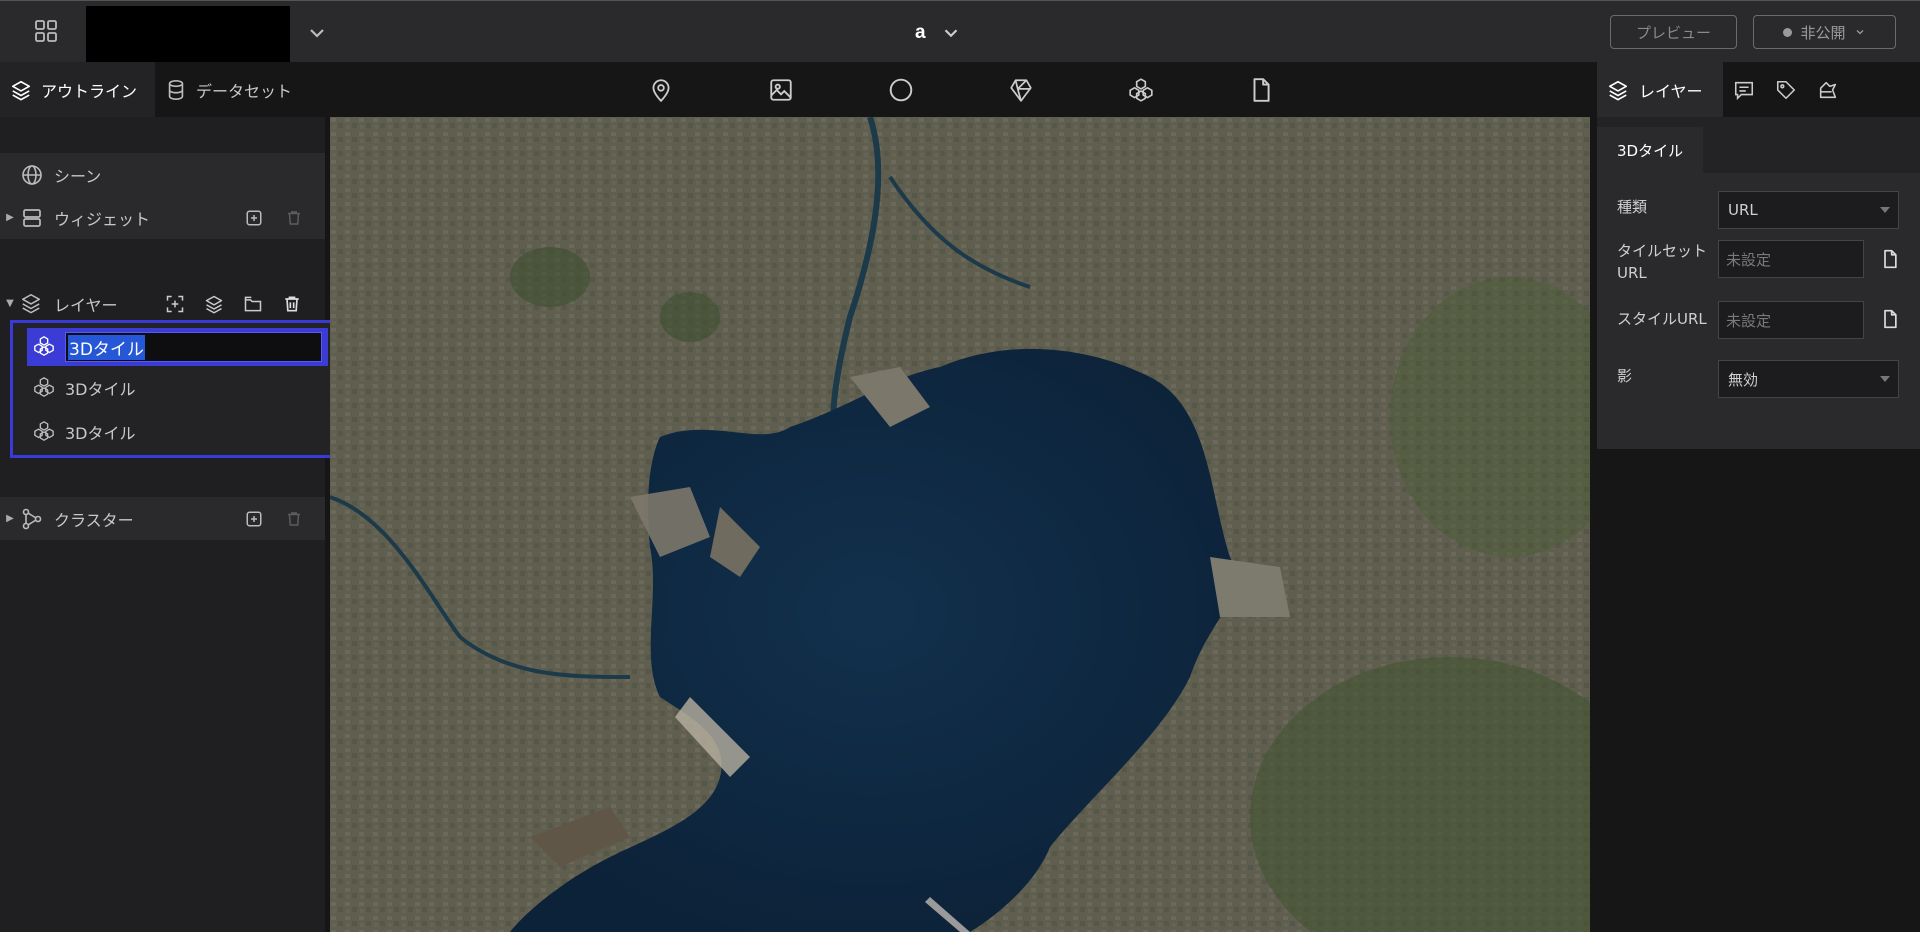 The width and height of the screenshot is (1920, 932). What do you see at coordinates (175, 304) in the screenshot?
I see `focus-layer-icon` at bounding box center [175, 304].